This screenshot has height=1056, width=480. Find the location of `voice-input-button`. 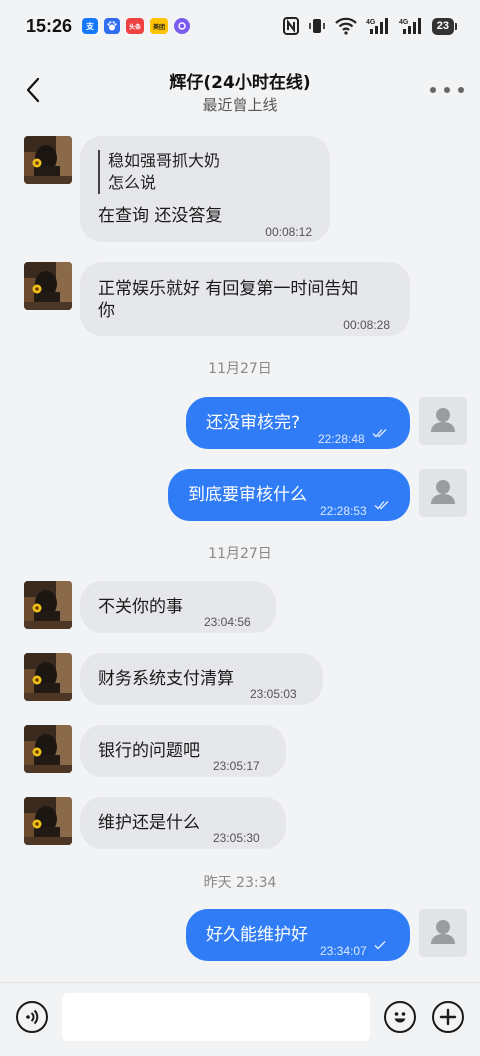

voice-input-button is located at coordinates (32, 1017).